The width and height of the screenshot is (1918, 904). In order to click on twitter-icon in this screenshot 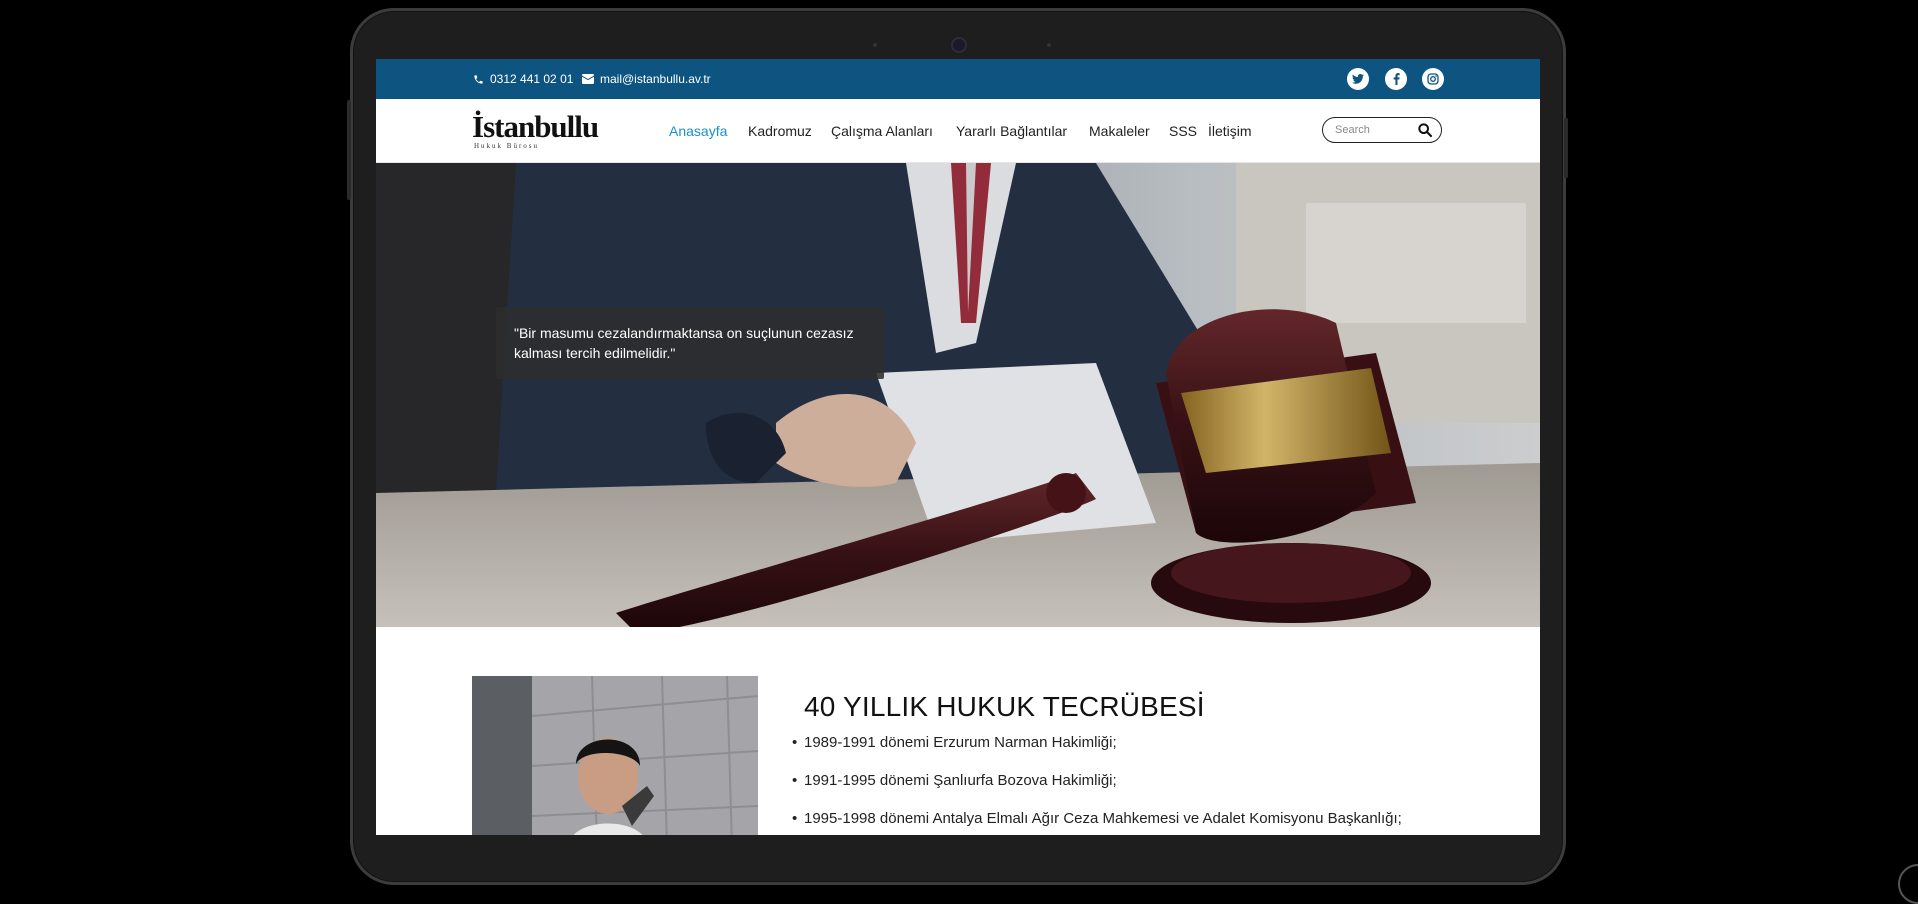, I will do `click(1358, 79)`.